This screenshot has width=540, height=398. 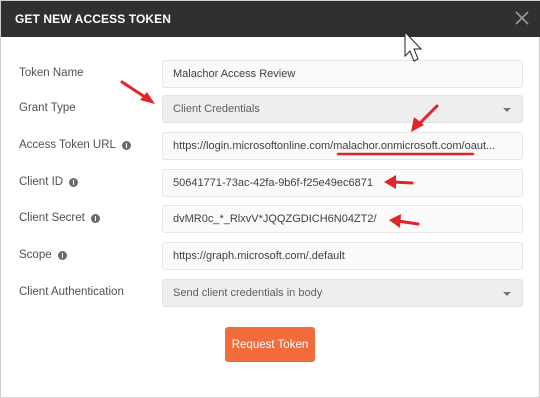 I want to click on client-authentication-label: Client Authentication, so click(x=71, y=292).